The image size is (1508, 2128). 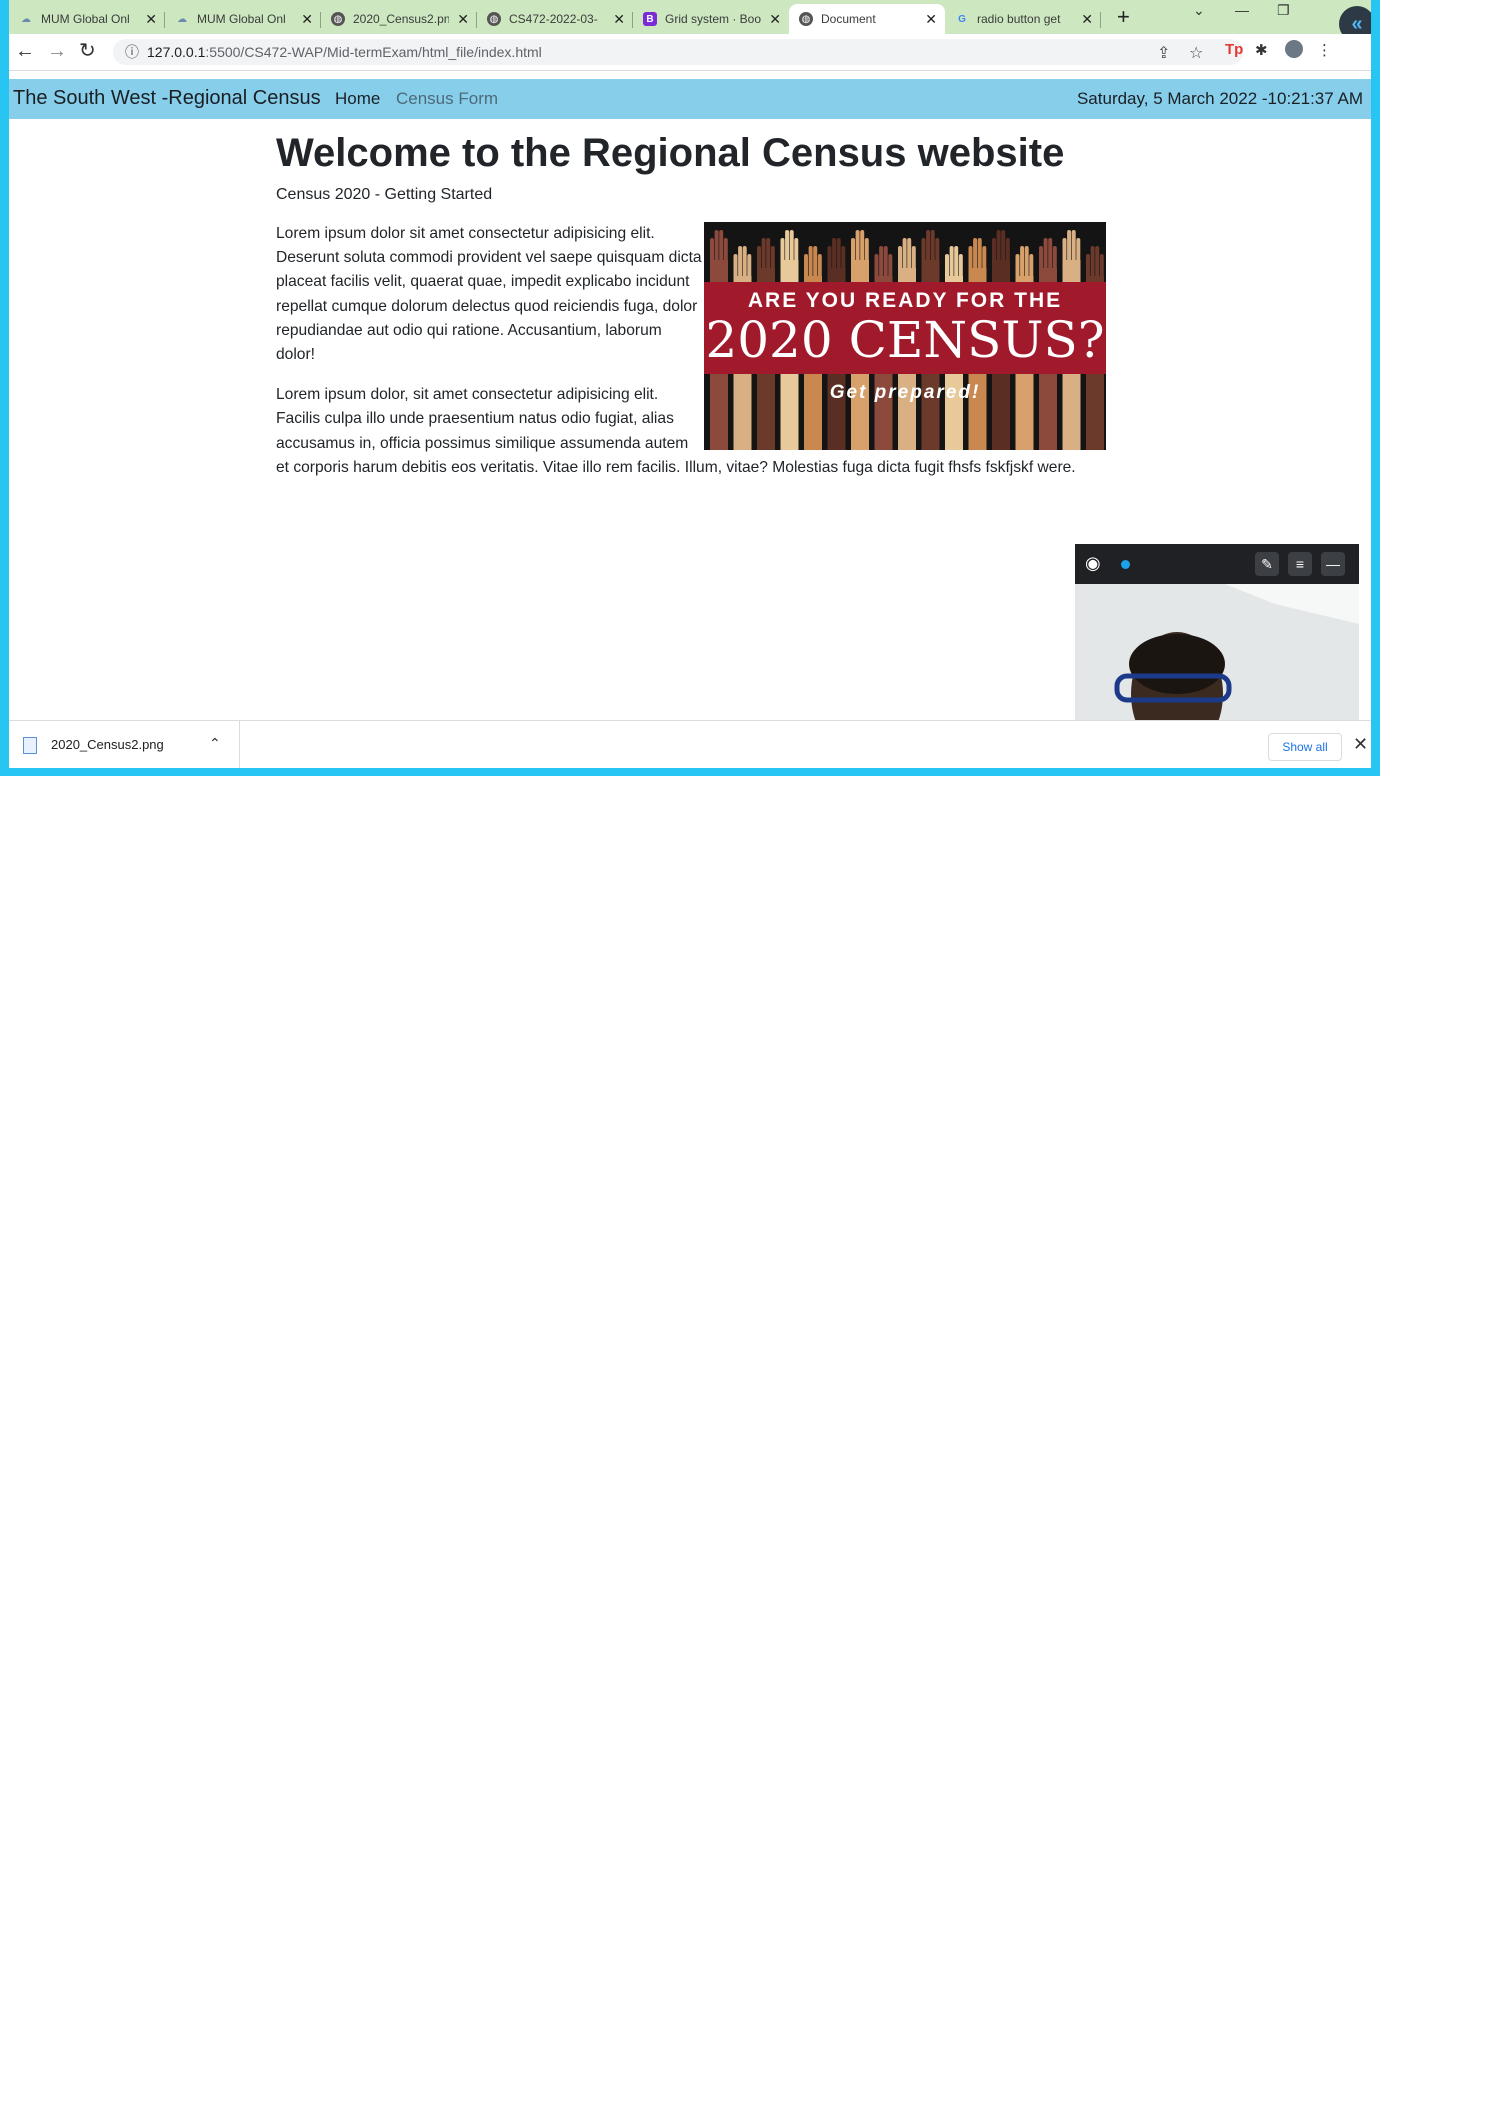 What do you see at coordinates (1234, 49) in the screenshot?
I see `extension-tp-icon: Tp` at bounding box center [1234, 49].